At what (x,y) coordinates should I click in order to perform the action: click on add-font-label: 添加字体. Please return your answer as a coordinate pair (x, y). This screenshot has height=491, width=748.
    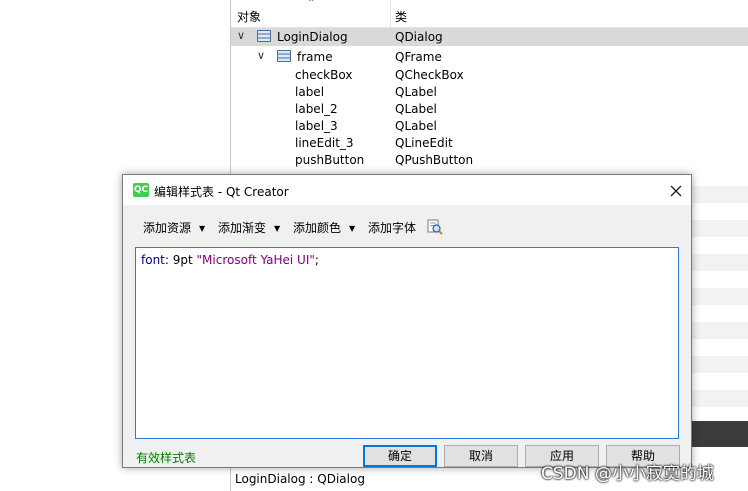
    Looking at the image, I should click on (392, 228).